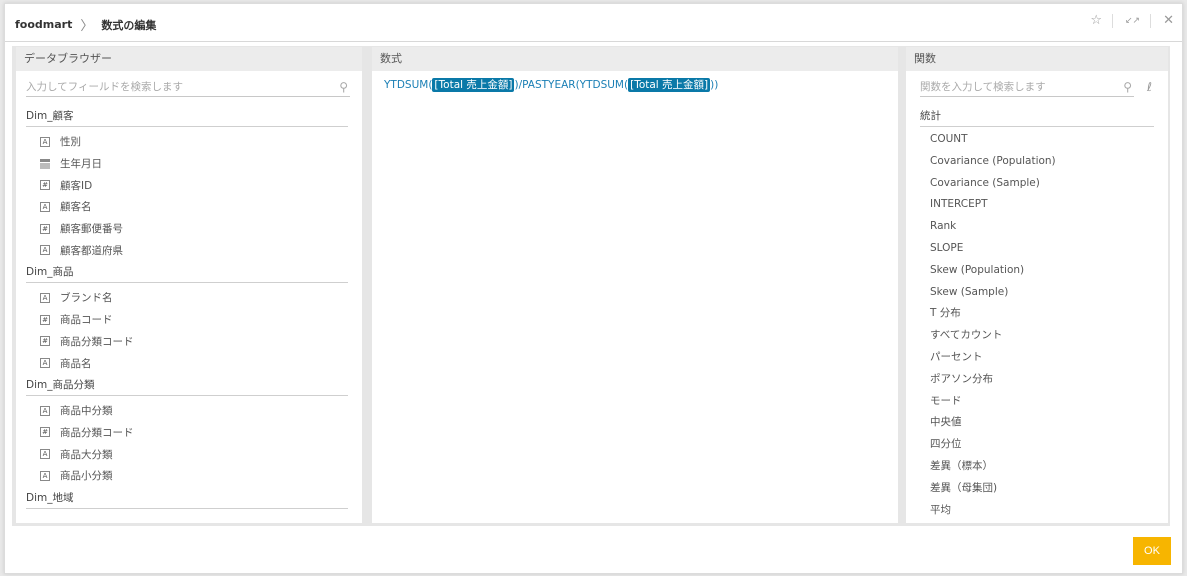 This screenshot has width=1187, height=576. What do you see at coordinates (86, 320) in the screenshot?
I see `field-label: 商品コード` at bounding box center [86, 320].